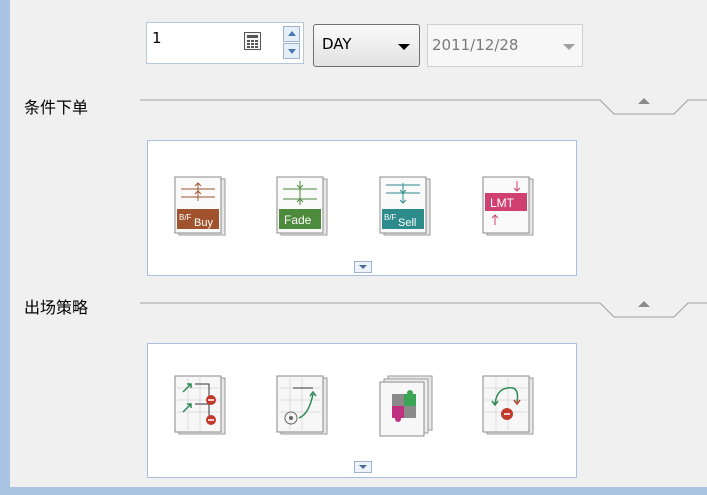  What do you see at coordinates (291, 51) in the screenshot?
I see `stepper-down-button` at bounding box center [291, 51].